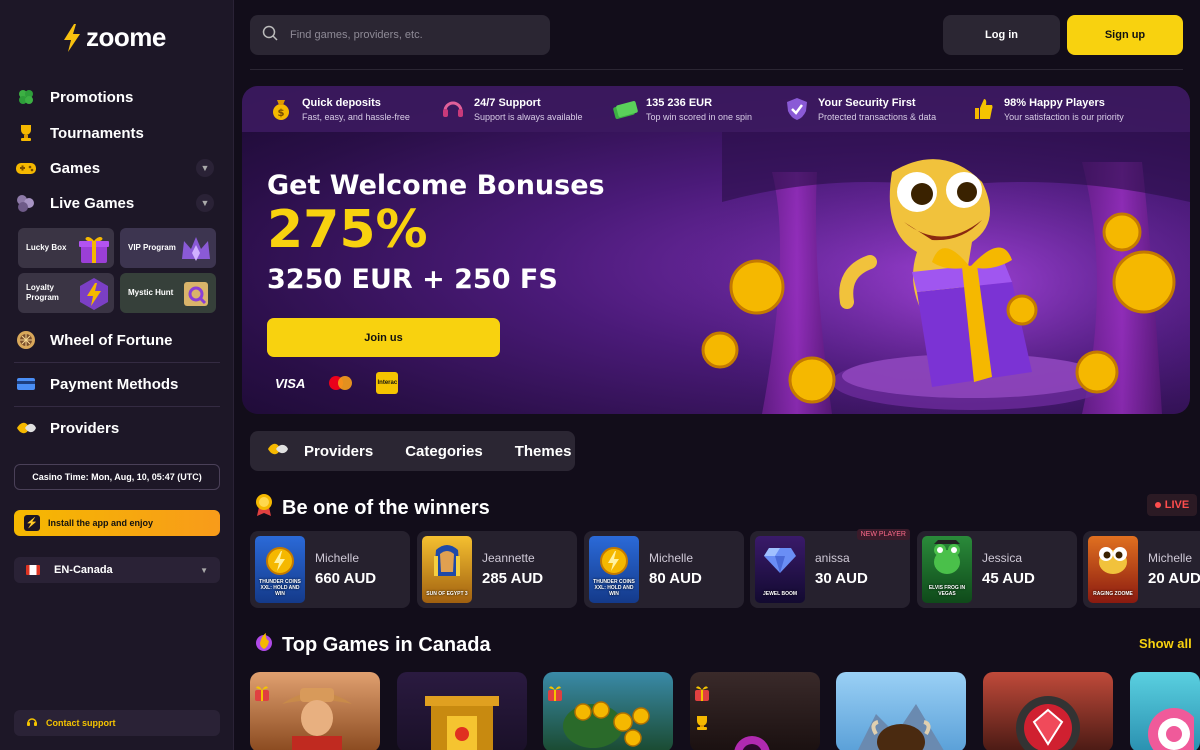 The height and width of the screenshot is (750, 1200). What do you see at coordinates (752, 743) in the screenshot?
I see `purple-orb-illustration` at bounding box center [752, 743].